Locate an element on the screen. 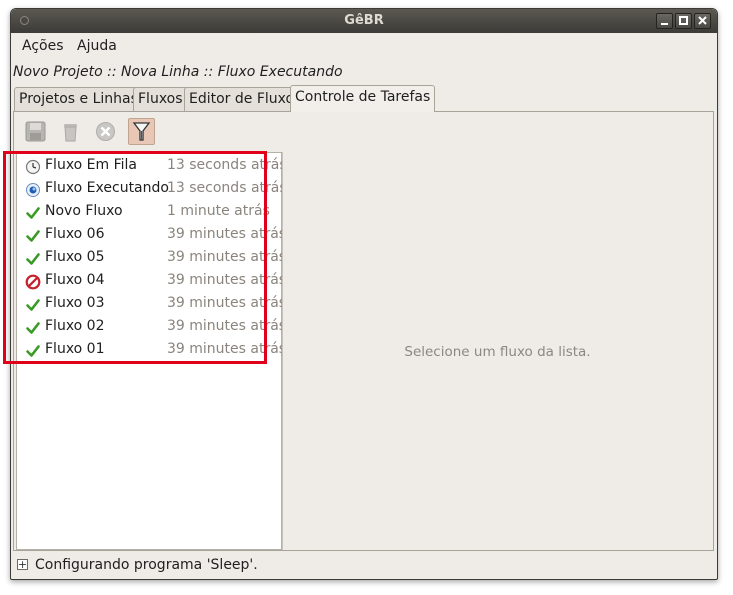 Image resolution: width=733 pixels, height=595 pixels. menu-acoes: Ações is located at coordinates (43, 46).